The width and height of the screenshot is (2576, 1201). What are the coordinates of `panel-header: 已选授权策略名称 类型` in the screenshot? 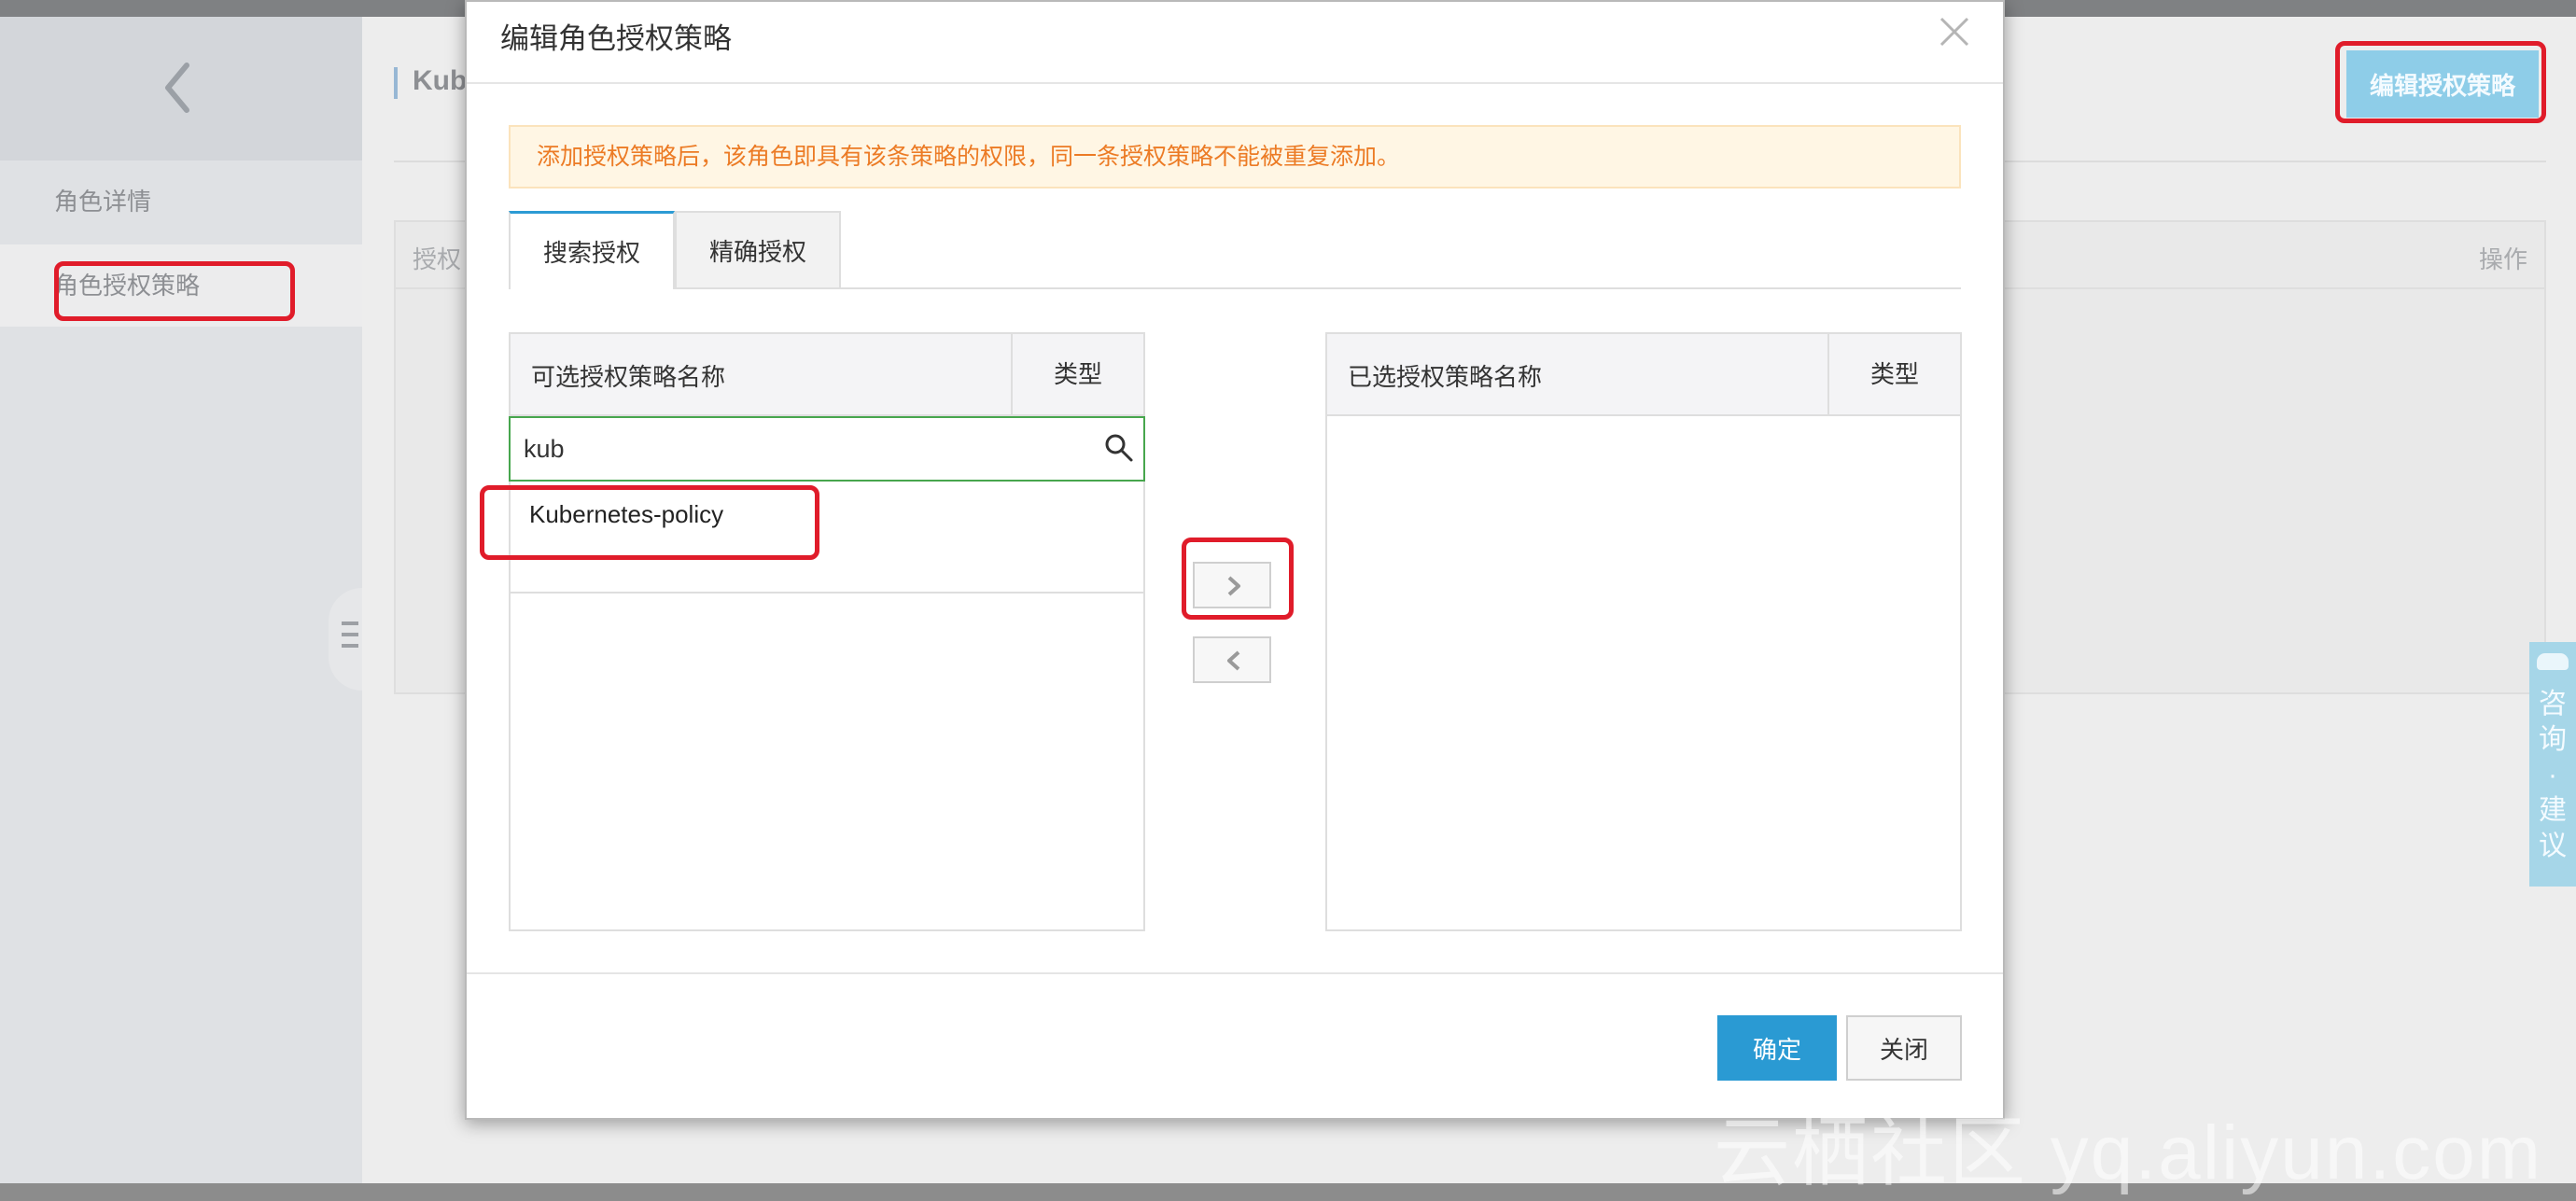 It's located at (1643, 375).